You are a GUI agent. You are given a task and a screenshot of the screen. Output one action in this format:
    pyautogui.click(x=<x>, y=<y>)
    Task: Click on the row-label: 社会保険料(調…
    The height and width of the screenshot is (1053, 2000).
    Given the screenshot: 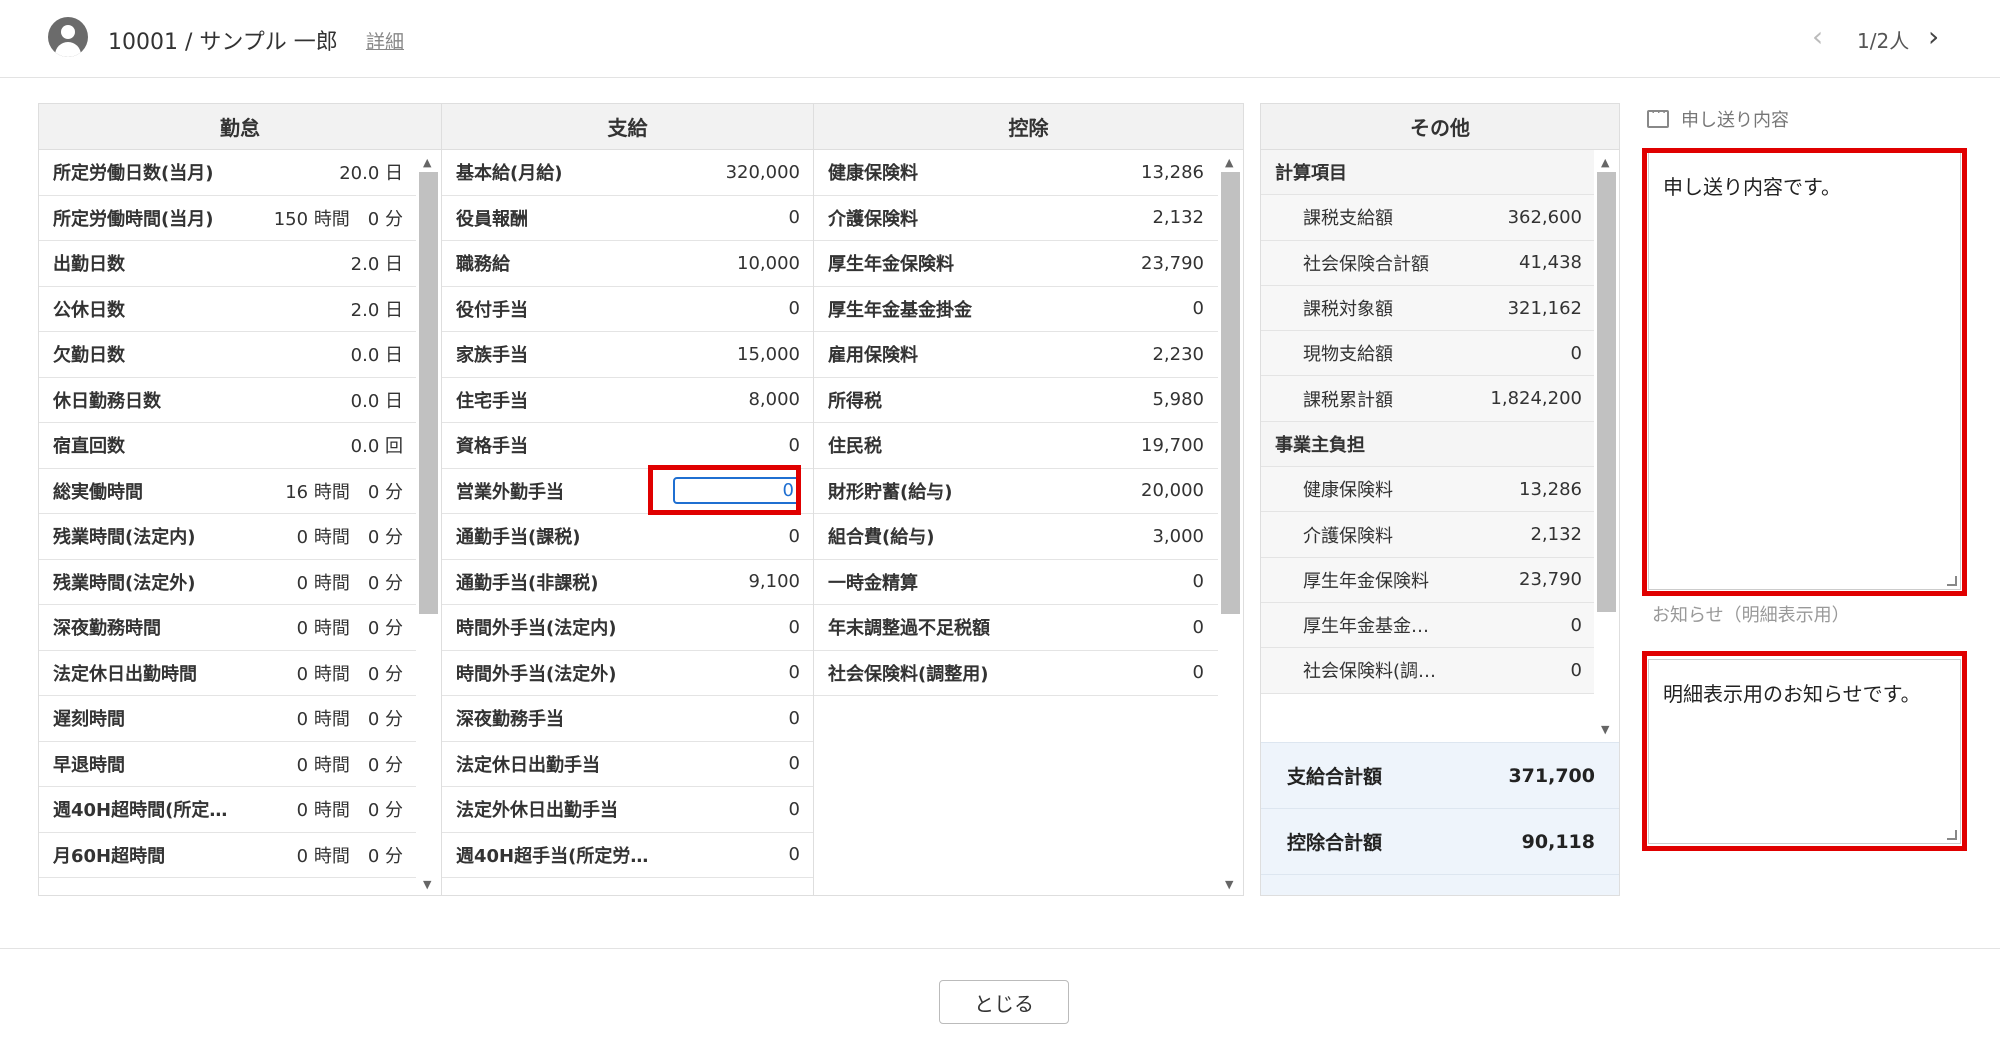 What is the action you would take?
    pyautogui.click(x=1370, y=672)
    